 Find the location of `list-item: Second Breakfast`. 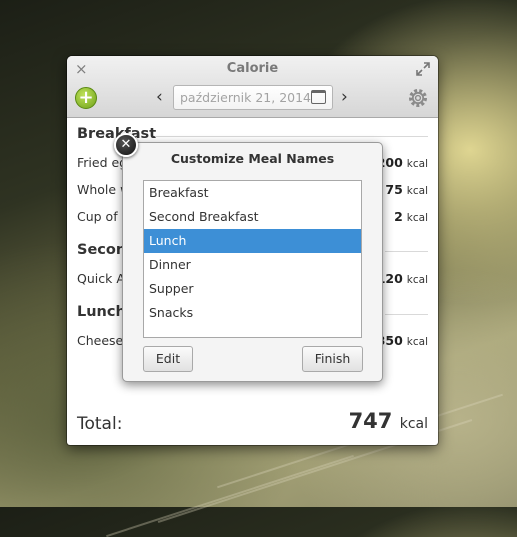

list-item: Second Breakfast is located at coordinates (252, 217).